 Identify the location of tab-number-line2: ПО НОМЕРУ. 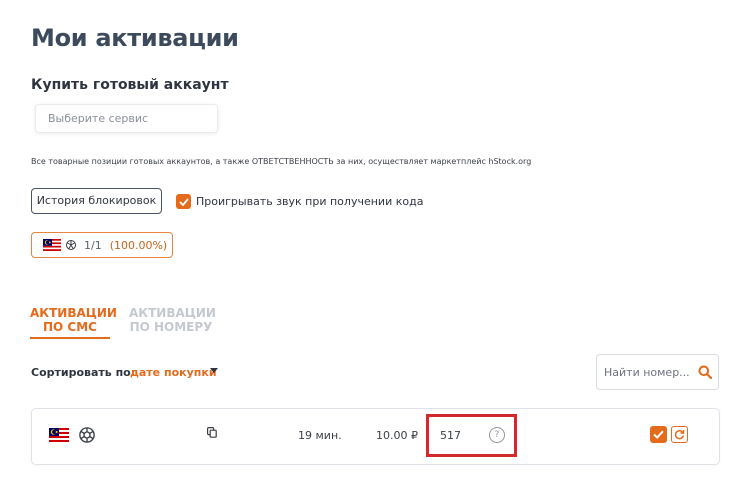
(171, 327).